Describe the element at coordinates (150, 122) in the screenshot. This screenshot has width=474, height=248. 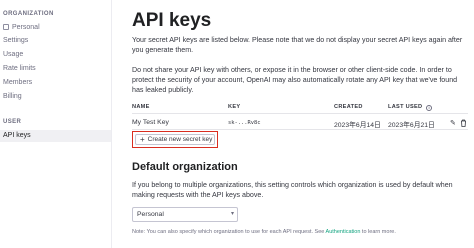
I see `key-name-cell: My Test Key` at that location.